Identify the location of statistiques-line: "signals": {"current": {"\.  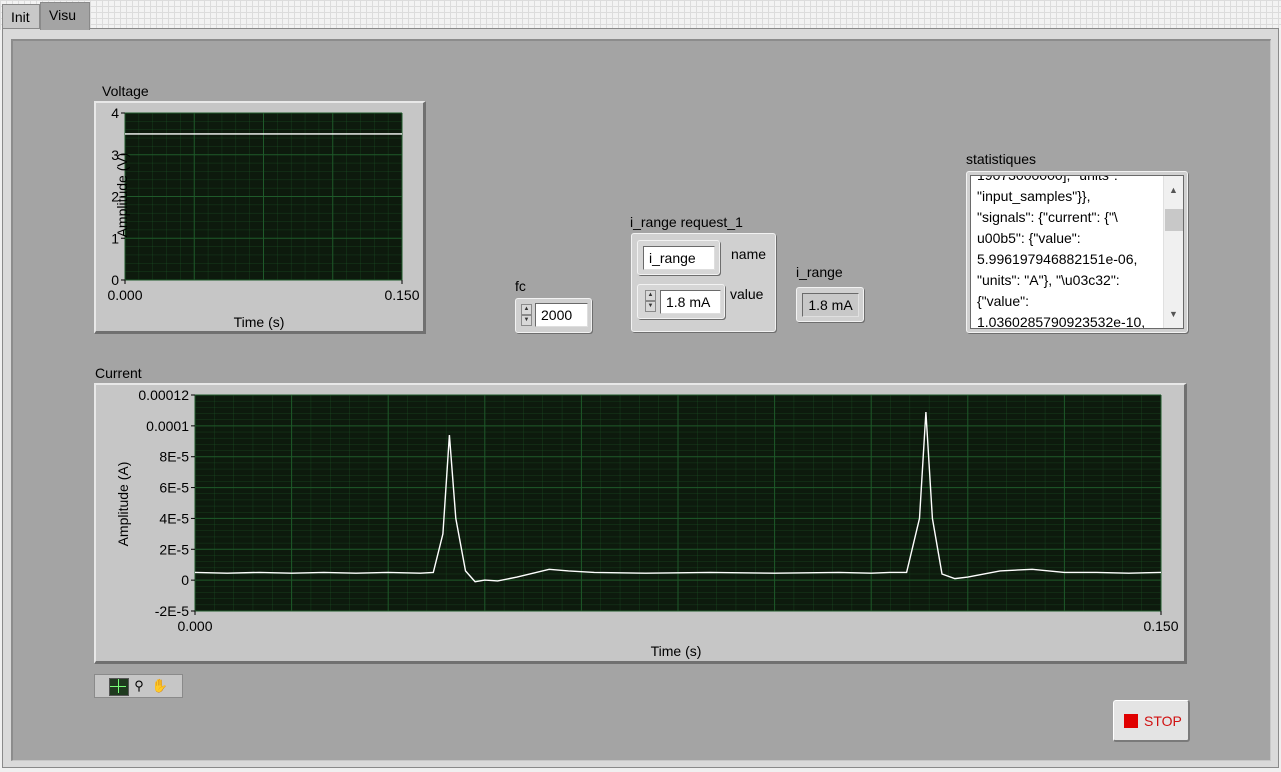
(1047, 217).